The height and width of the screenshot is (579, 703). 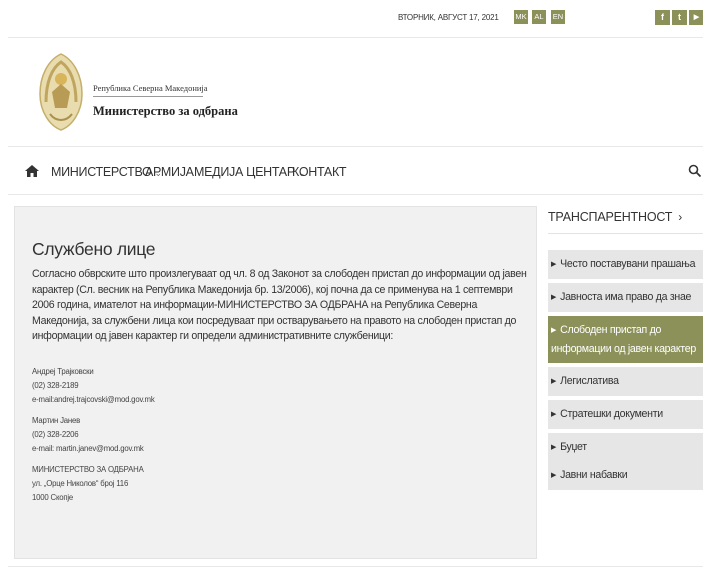 I want to click on nav-item-media-center: МЕДИЈА ЦЕНТАР ⌄, so click(x=249, y=172).